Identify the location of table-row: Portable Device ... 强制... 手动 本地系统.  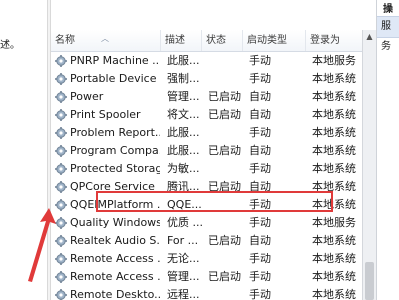
(206, 79).